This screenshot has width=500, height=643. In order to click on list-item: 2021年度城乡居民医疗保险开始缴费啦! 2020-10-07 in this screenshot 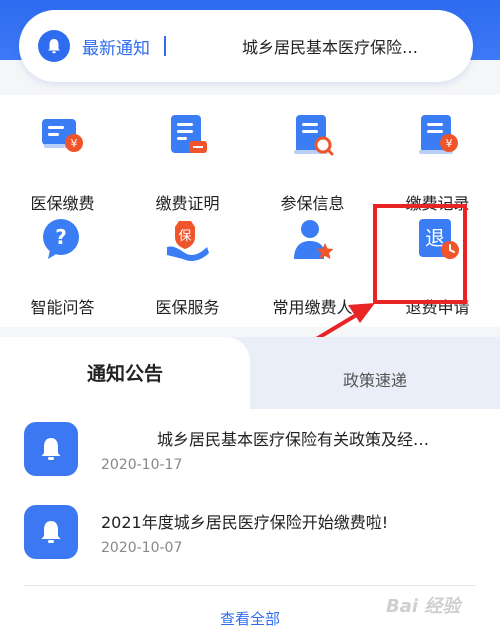, I will do `click(254, 535)`.